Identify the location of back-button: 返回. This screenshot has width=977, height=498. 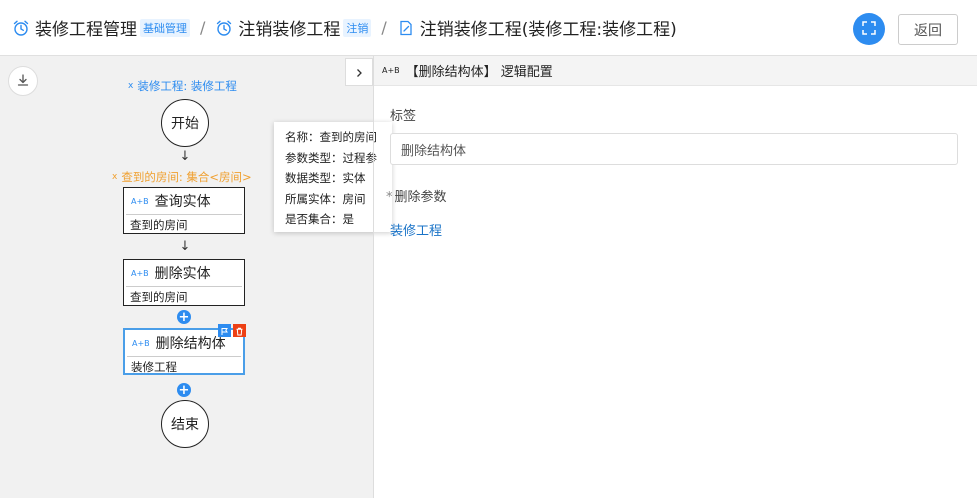
(928, 29).